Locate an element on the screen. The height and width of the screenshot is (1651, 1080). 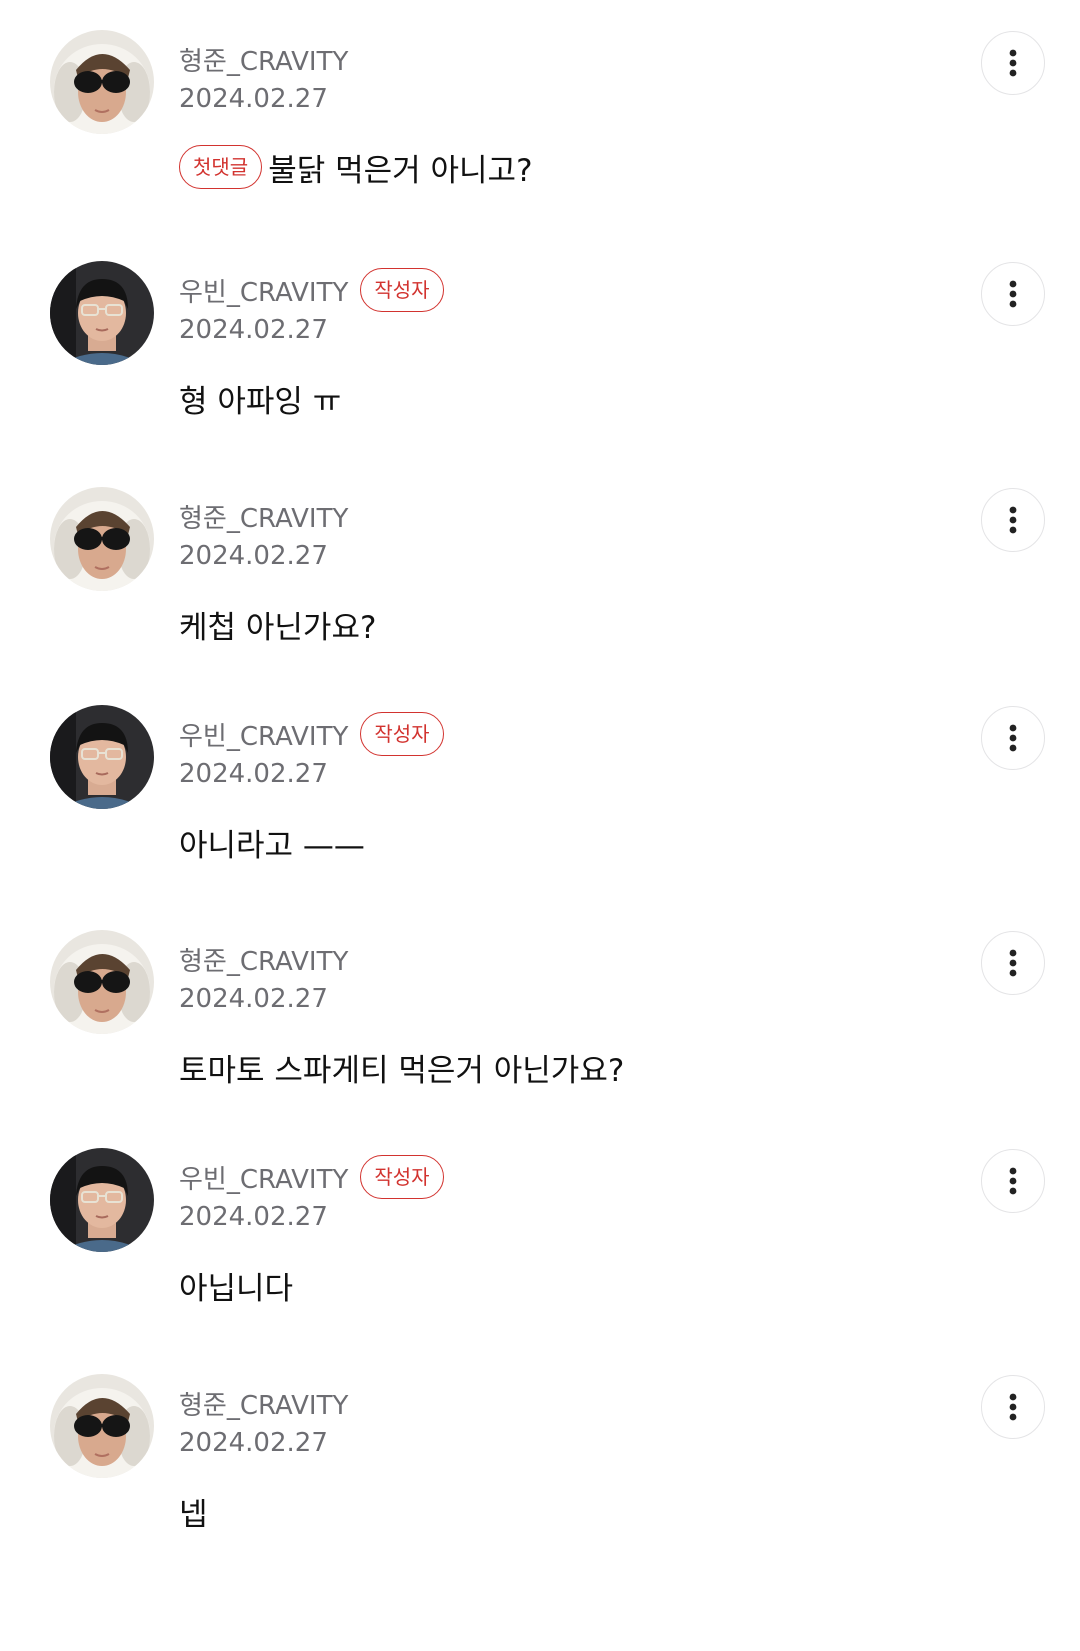
comment-item: 우빈_CRAVITY 작성자 2024.02.27 아닙니다 is located at coordinates (540, 1263).